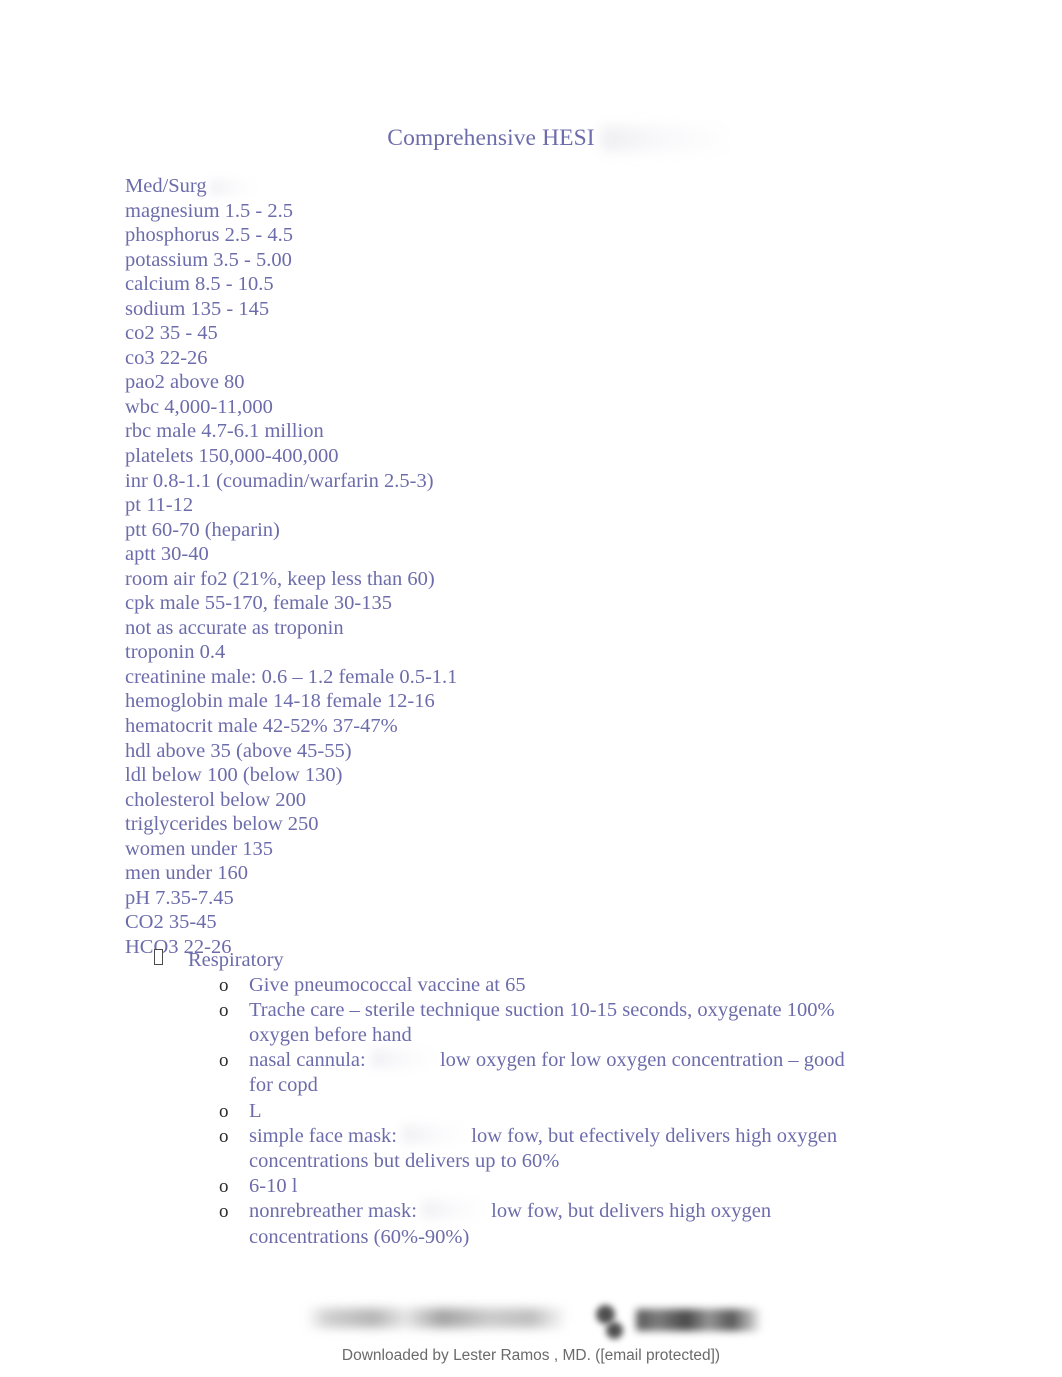  Describe the element at coordinates (224, 431) in the screenshot. I see `lab-line: rbc male 4.7-6.1 million` at that location.